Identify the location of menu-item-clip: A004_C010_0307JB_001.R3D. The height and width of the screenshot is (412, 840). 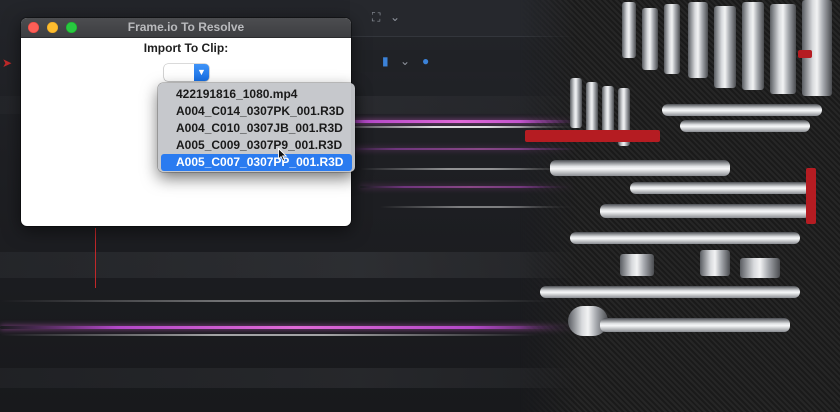
(256, 128).